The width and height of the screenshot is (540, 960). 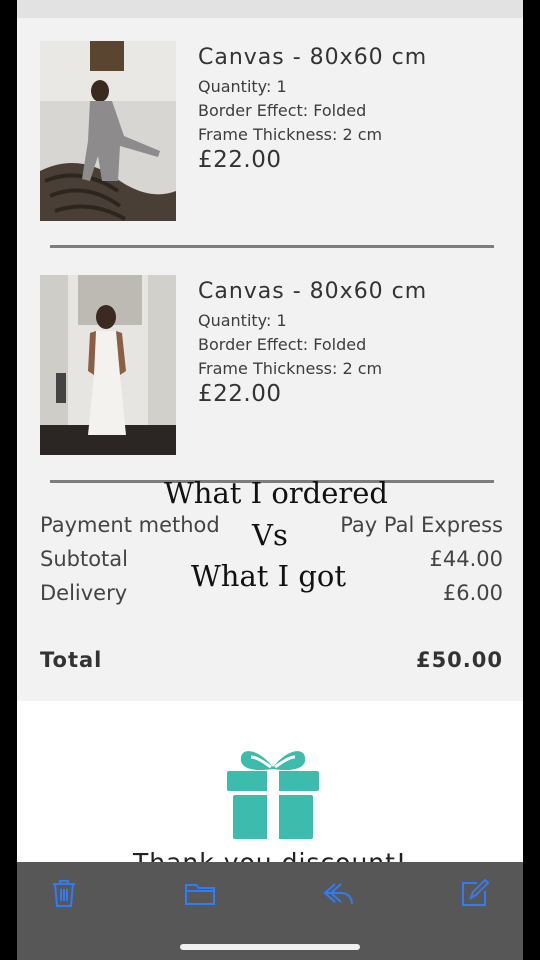 What do you see at coordinates (64, 893) in the screenshot?
I see `trash-icon` at bounding box center [64, 893].